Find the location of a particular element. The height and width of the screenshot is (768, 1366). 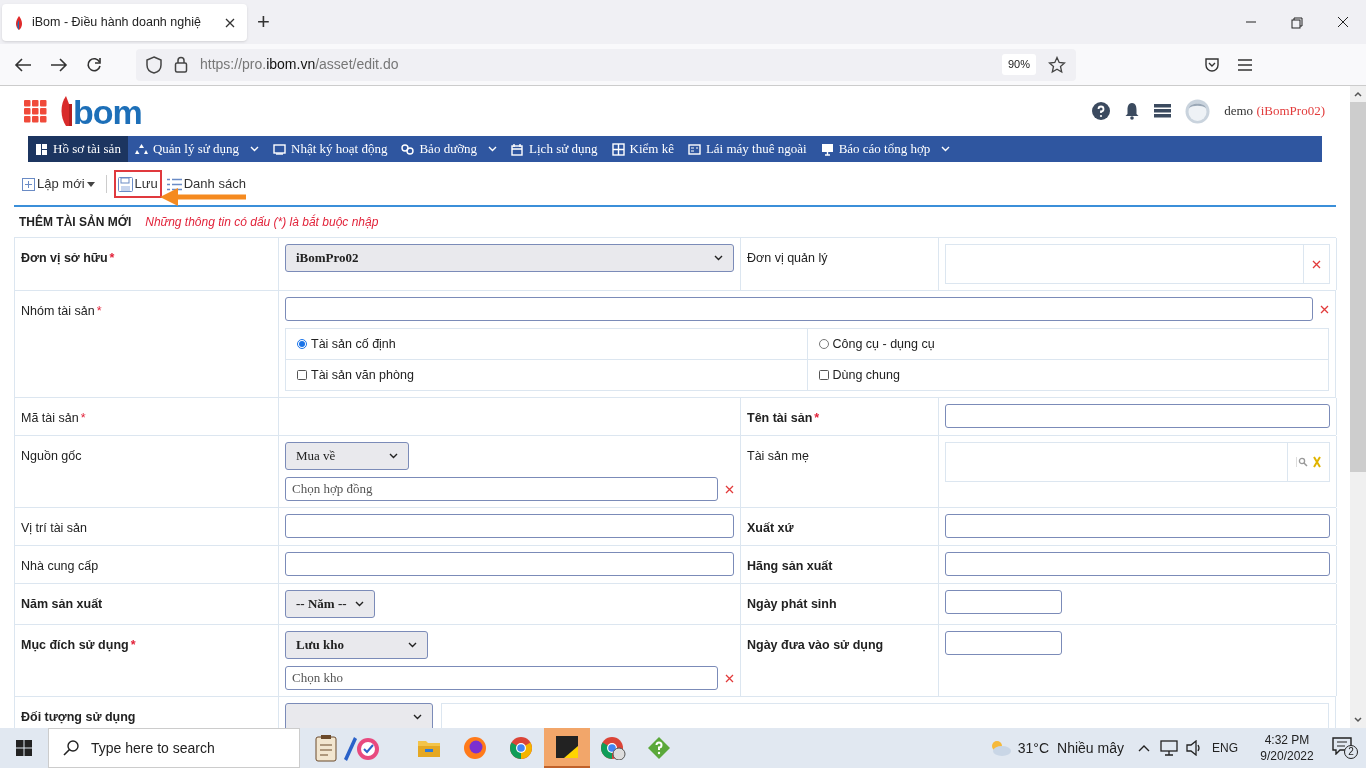

select-field: Mua về is located at coordinates (347, 456).